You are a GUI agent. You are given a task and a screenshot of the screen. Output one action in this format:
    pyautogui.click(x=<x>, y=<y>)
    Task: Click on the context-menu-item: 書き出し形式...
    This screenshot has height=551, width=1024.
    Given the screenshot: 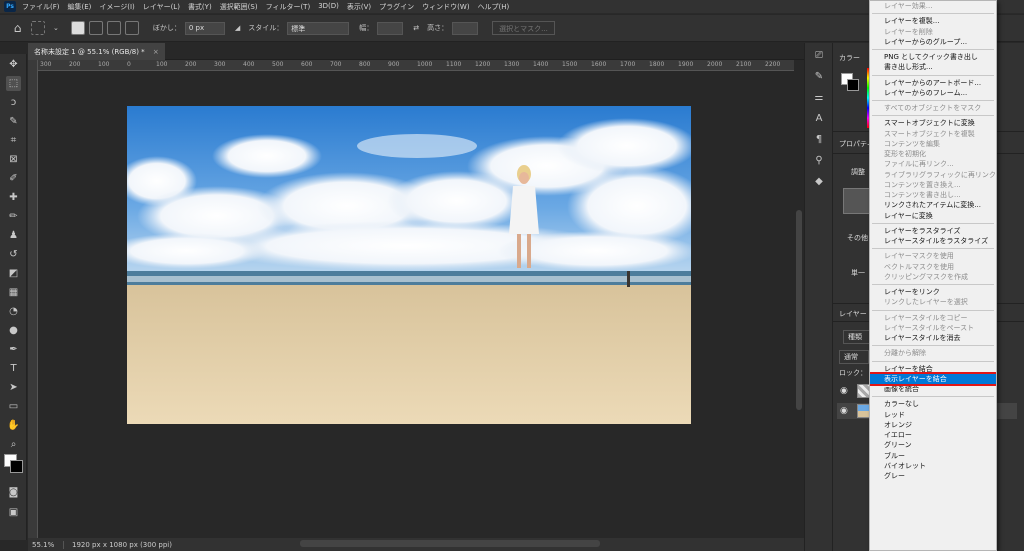 What is the action you would take?
    pyautogui.click(x=933, y=67)
    